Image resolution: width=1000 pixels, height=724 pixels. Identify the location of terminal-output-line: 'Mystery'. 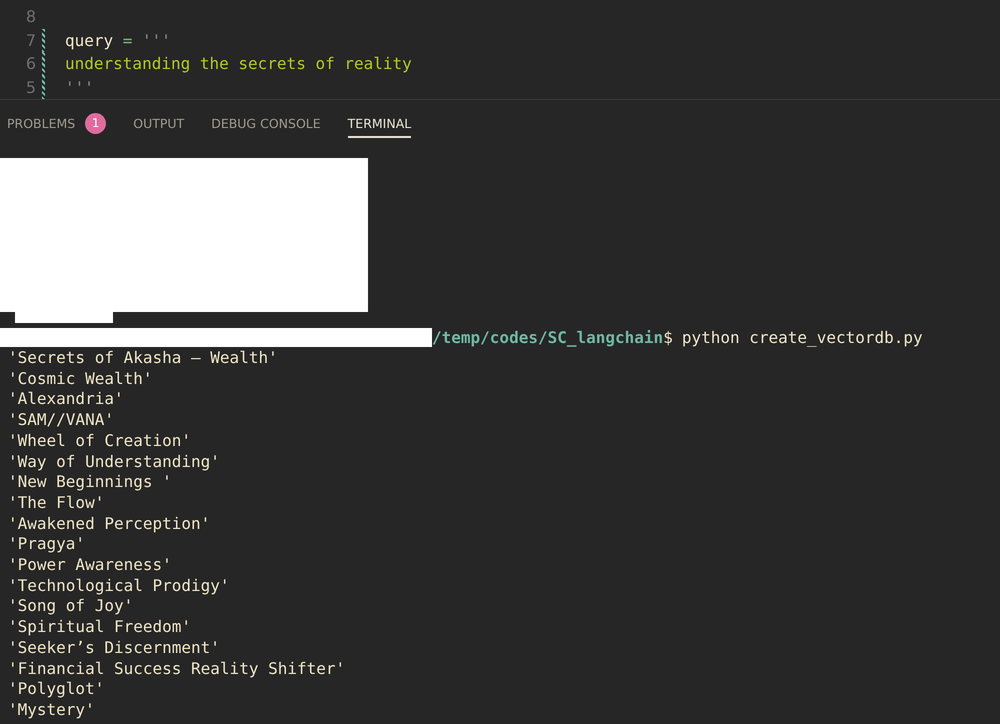
(51, 710).